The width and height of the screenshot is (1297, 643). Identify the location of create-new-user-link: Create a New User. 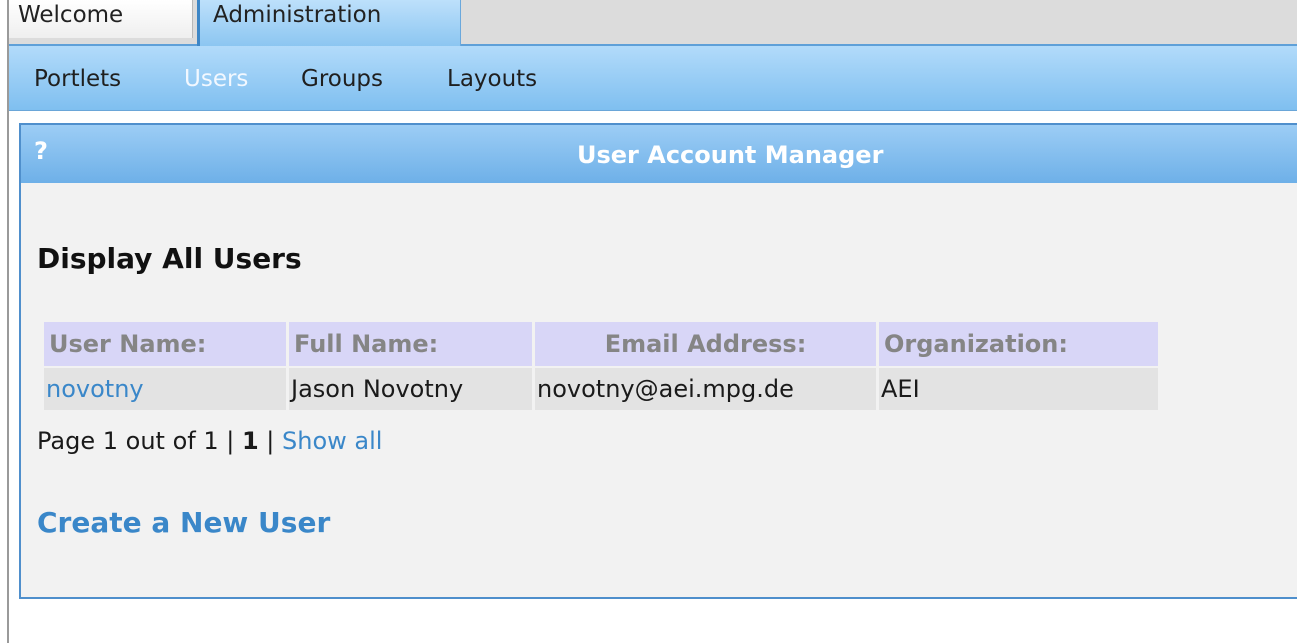
(183, 523).